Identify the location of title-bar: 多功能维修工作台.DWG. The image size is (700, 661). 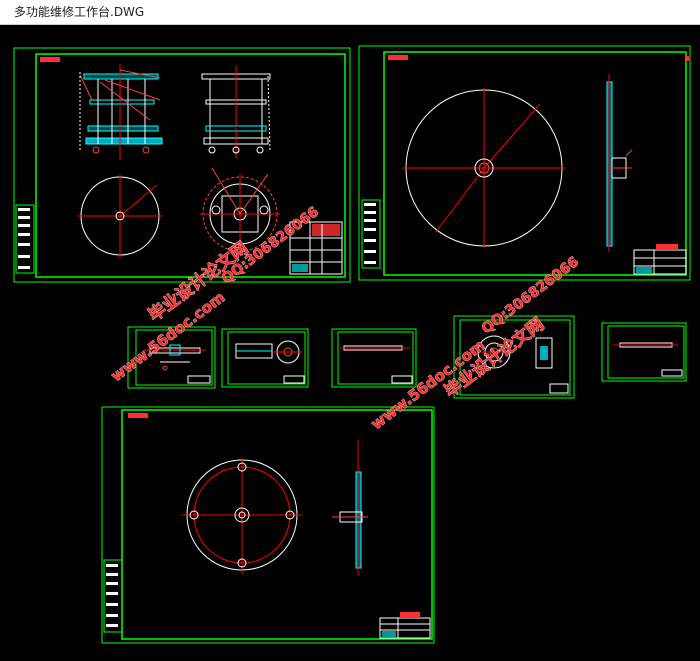
(350, 12).